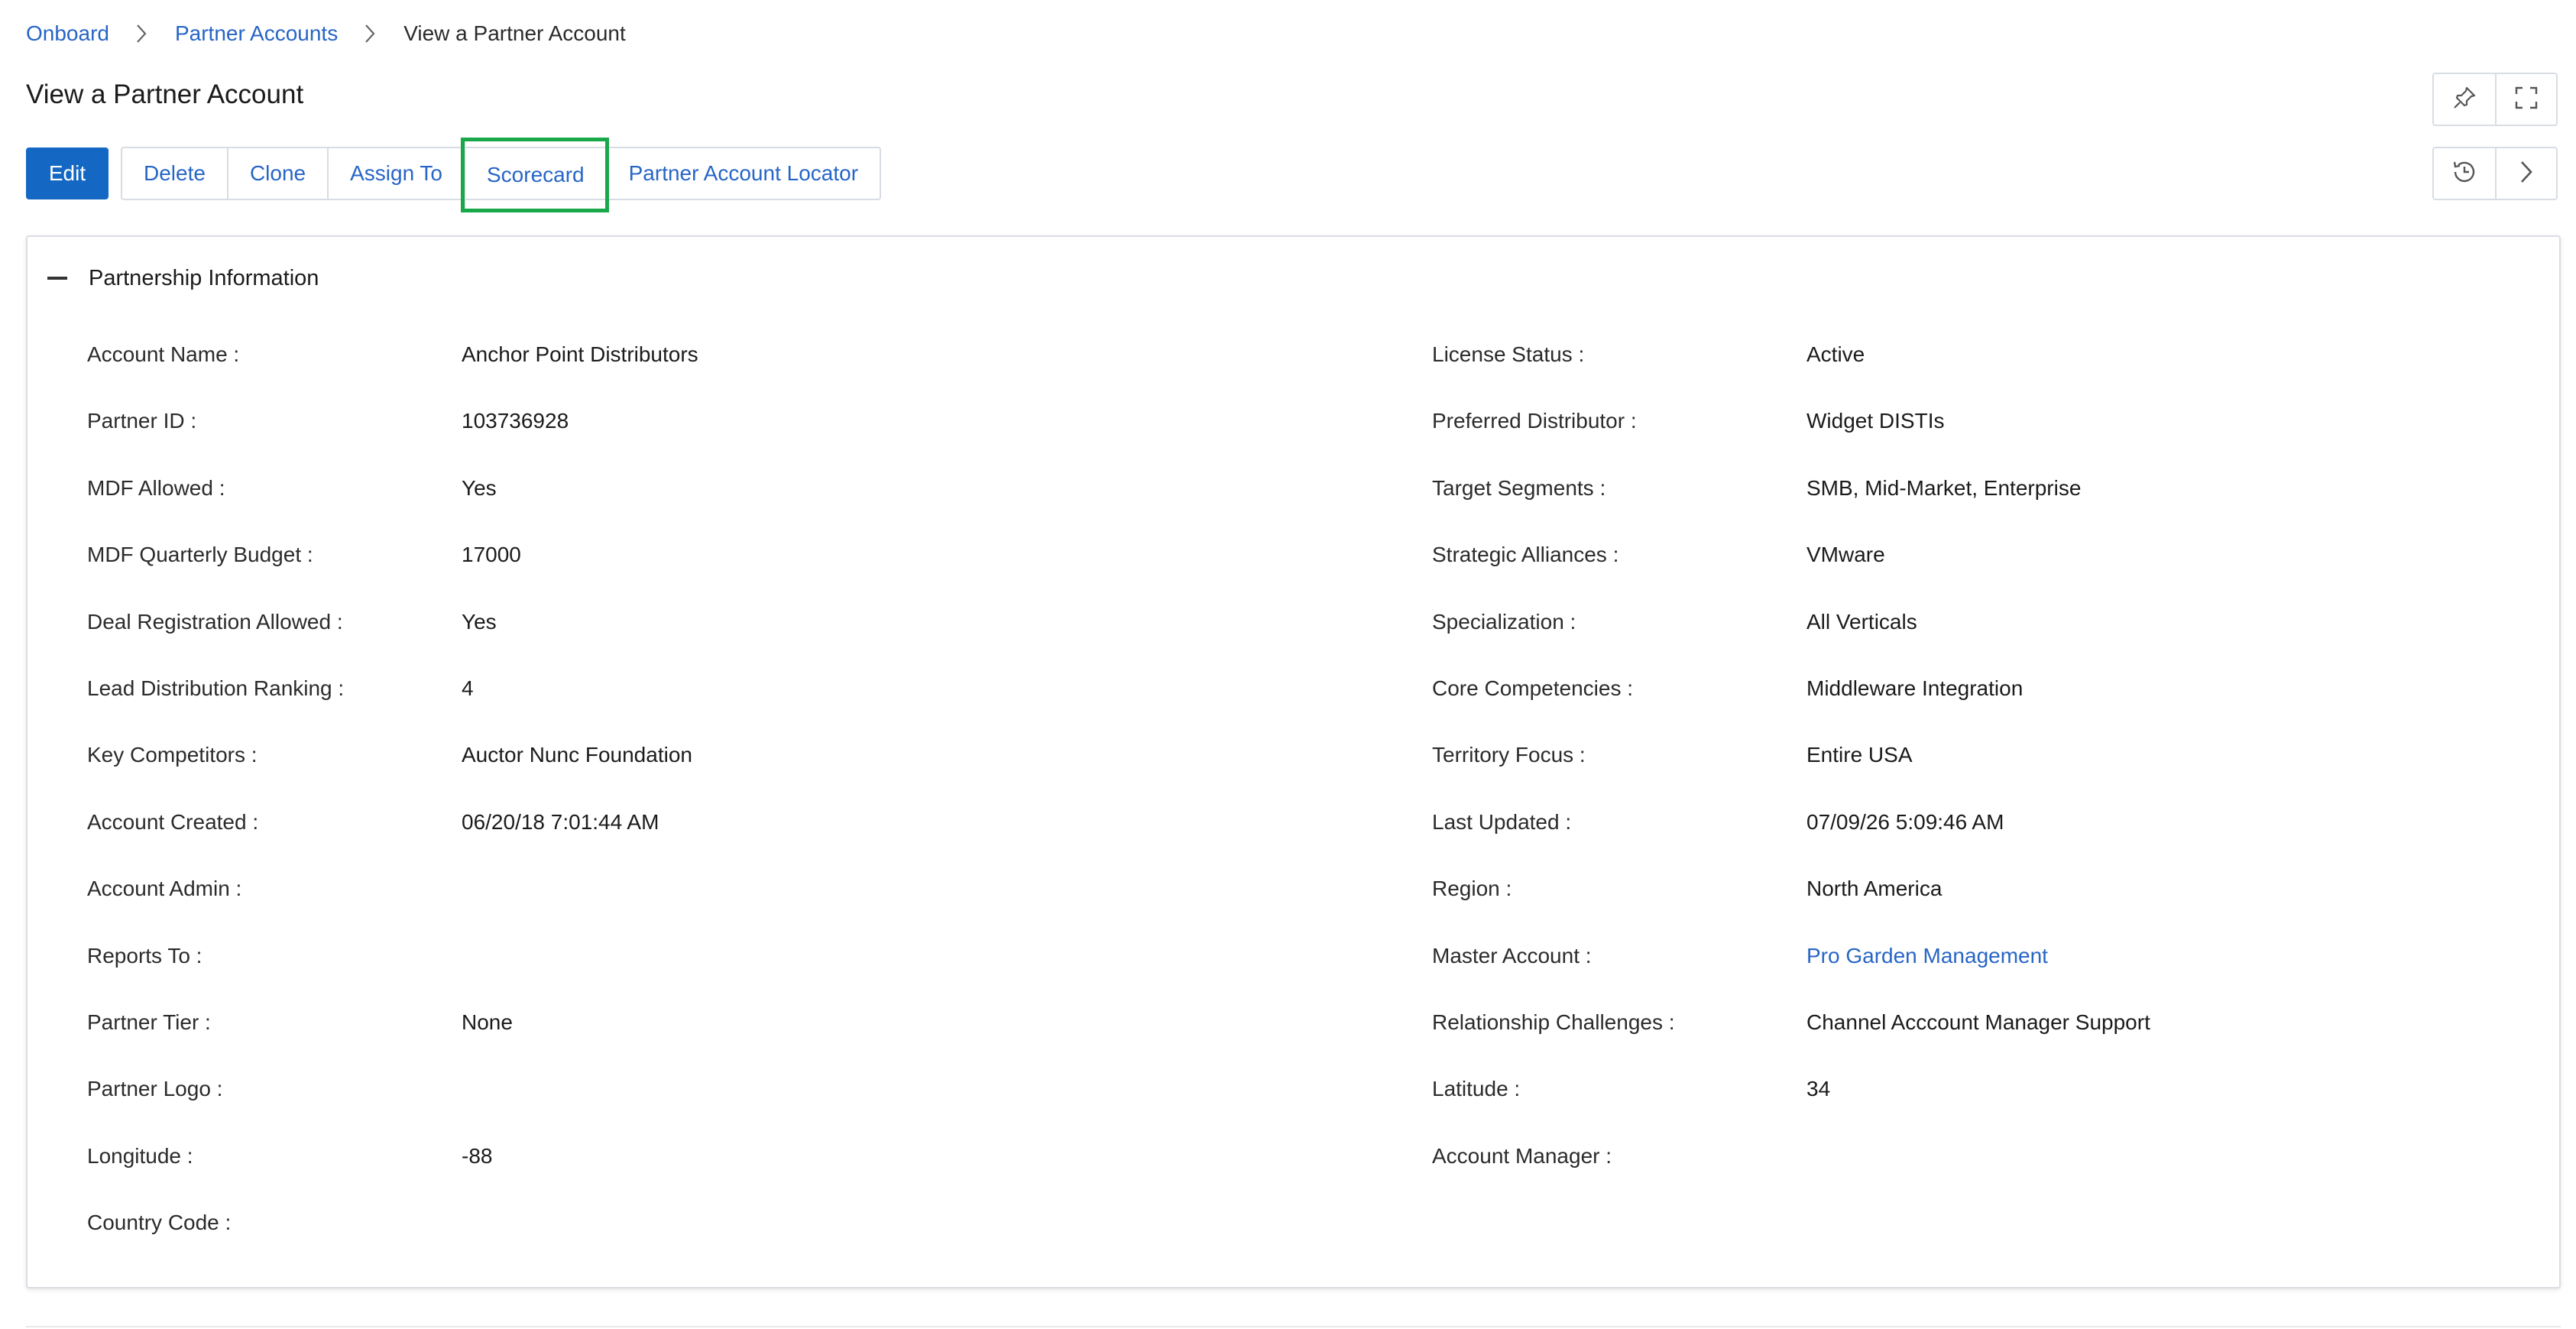  Describe the element at coordinates (1978, 1022) in the screenshot. I see `field-value: Channel Acccount Manager Support` at that location.